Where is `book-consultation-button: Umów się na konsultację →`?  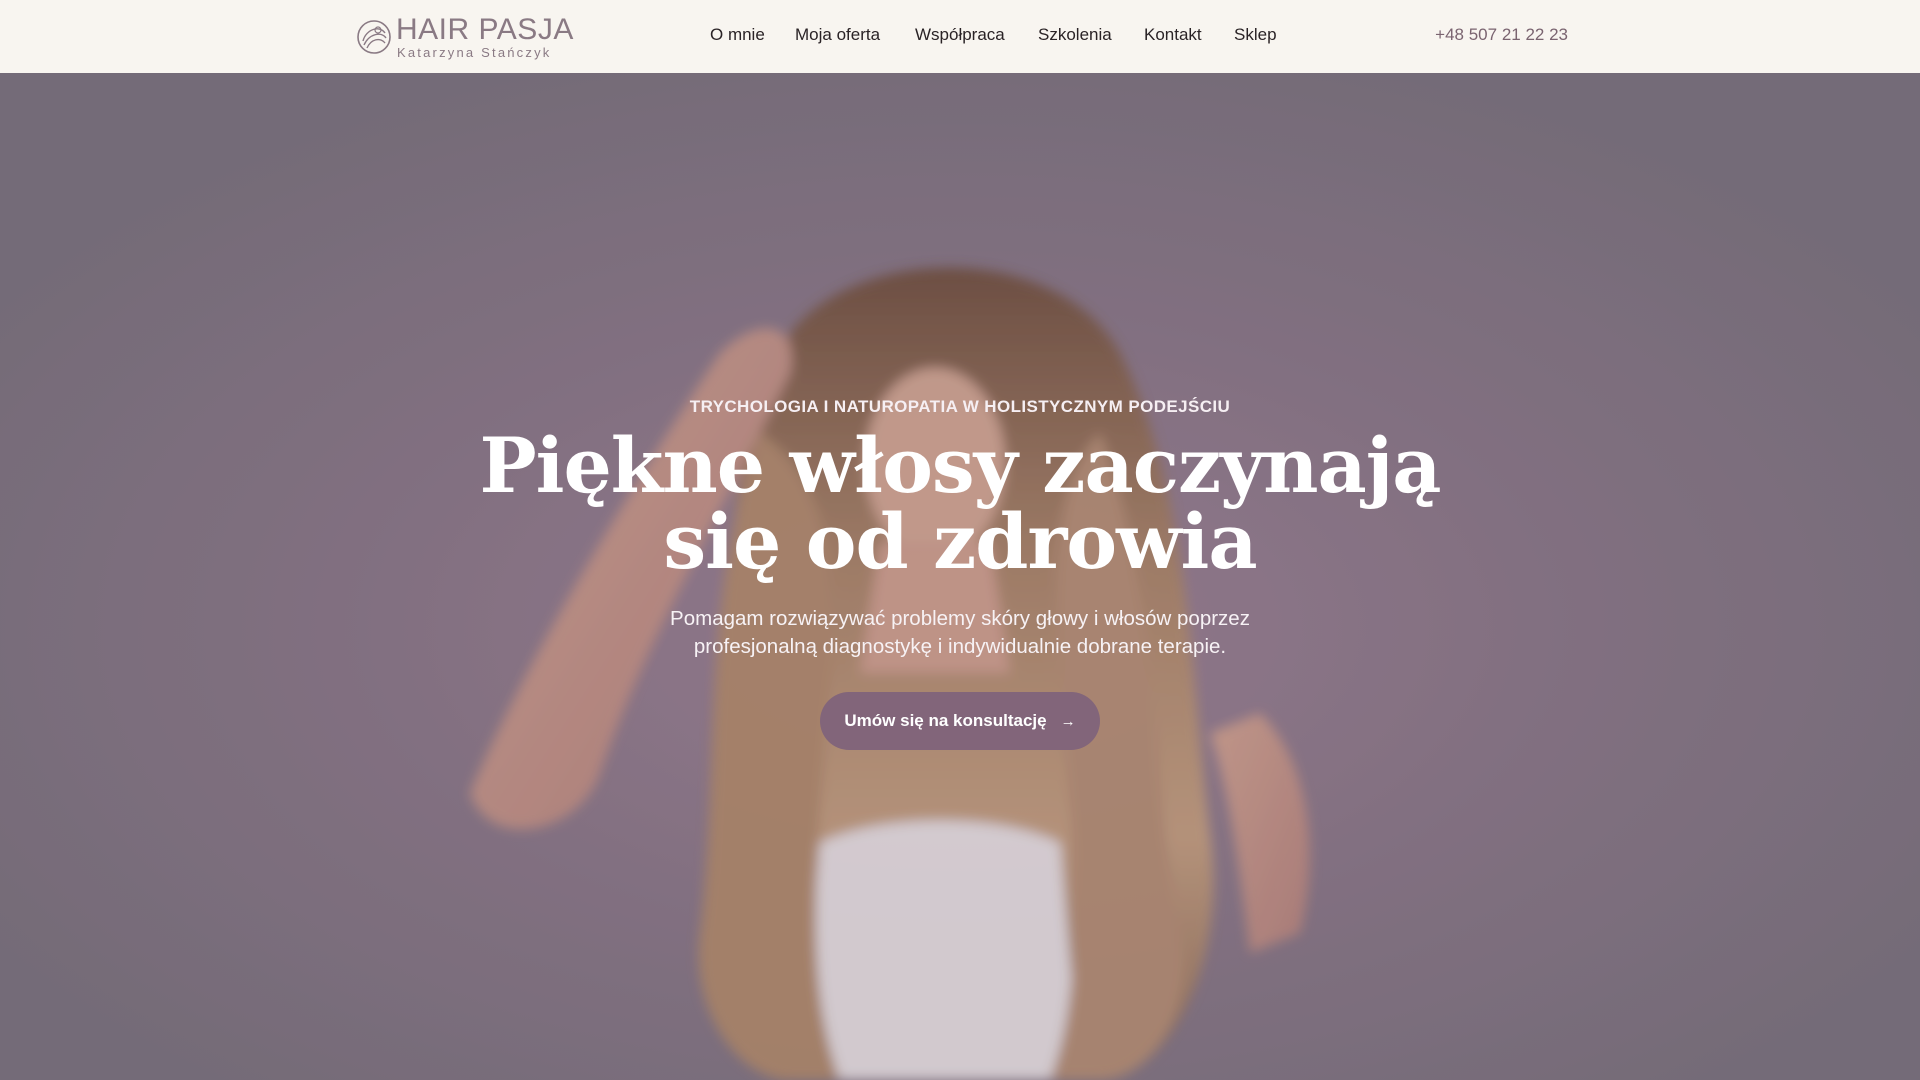
book-consultation-button: Umów się na konsultację → is located at coordinates (960, 721).